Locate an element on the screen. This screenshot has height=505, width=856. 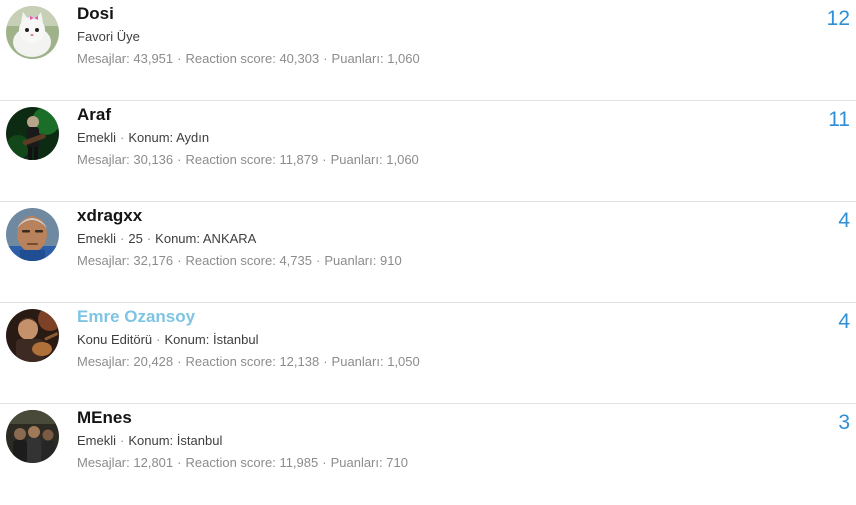
group-photo-avatar-icon is located at coordinates (32, 436).